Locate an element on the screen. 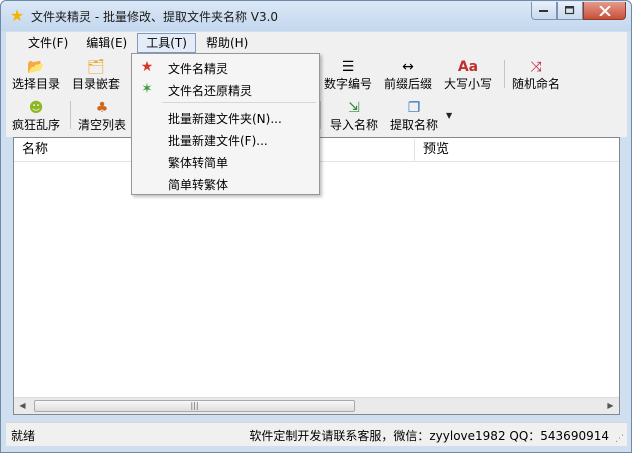 This screenshot has width=632, height=453. random-name-button: ⤨ 随机命名 is located at coordinates (536, 75).